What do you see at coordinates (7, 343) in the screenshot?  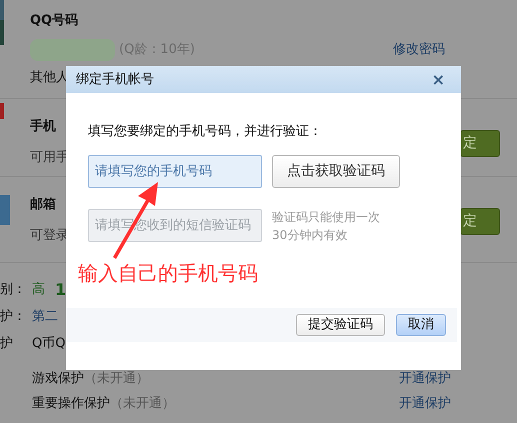 I see `security-label: 护` at bounding box center [7, 343].